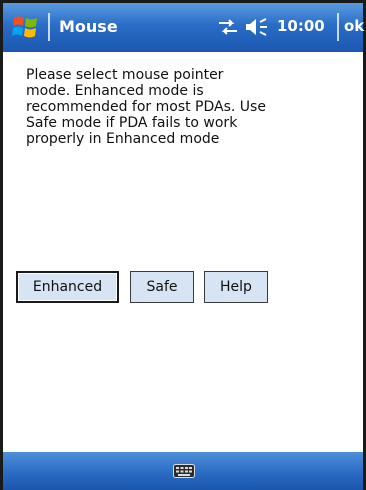  What do you see at coordinates (123, 139) in the screenshot?
I see `message-line: properly in Enhanced mode` at bounding box center [123, 139].